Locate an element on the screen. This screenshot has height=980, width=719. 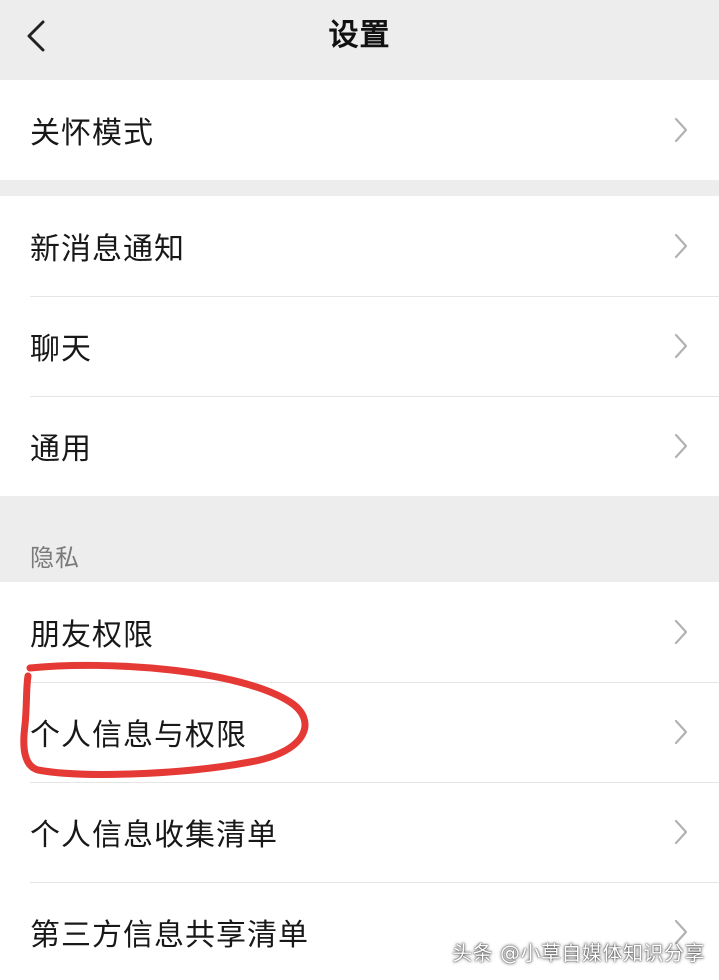
settings-item-notifications: 新消息通知 is located at coordinates (359, 246).